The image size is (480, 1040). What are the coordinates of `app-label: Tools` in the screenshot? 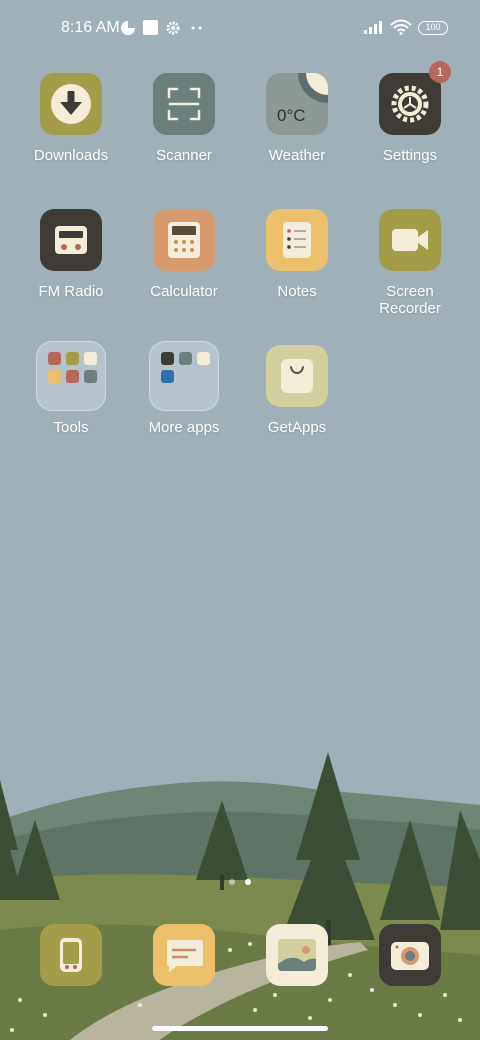 It's located at (71, 427).